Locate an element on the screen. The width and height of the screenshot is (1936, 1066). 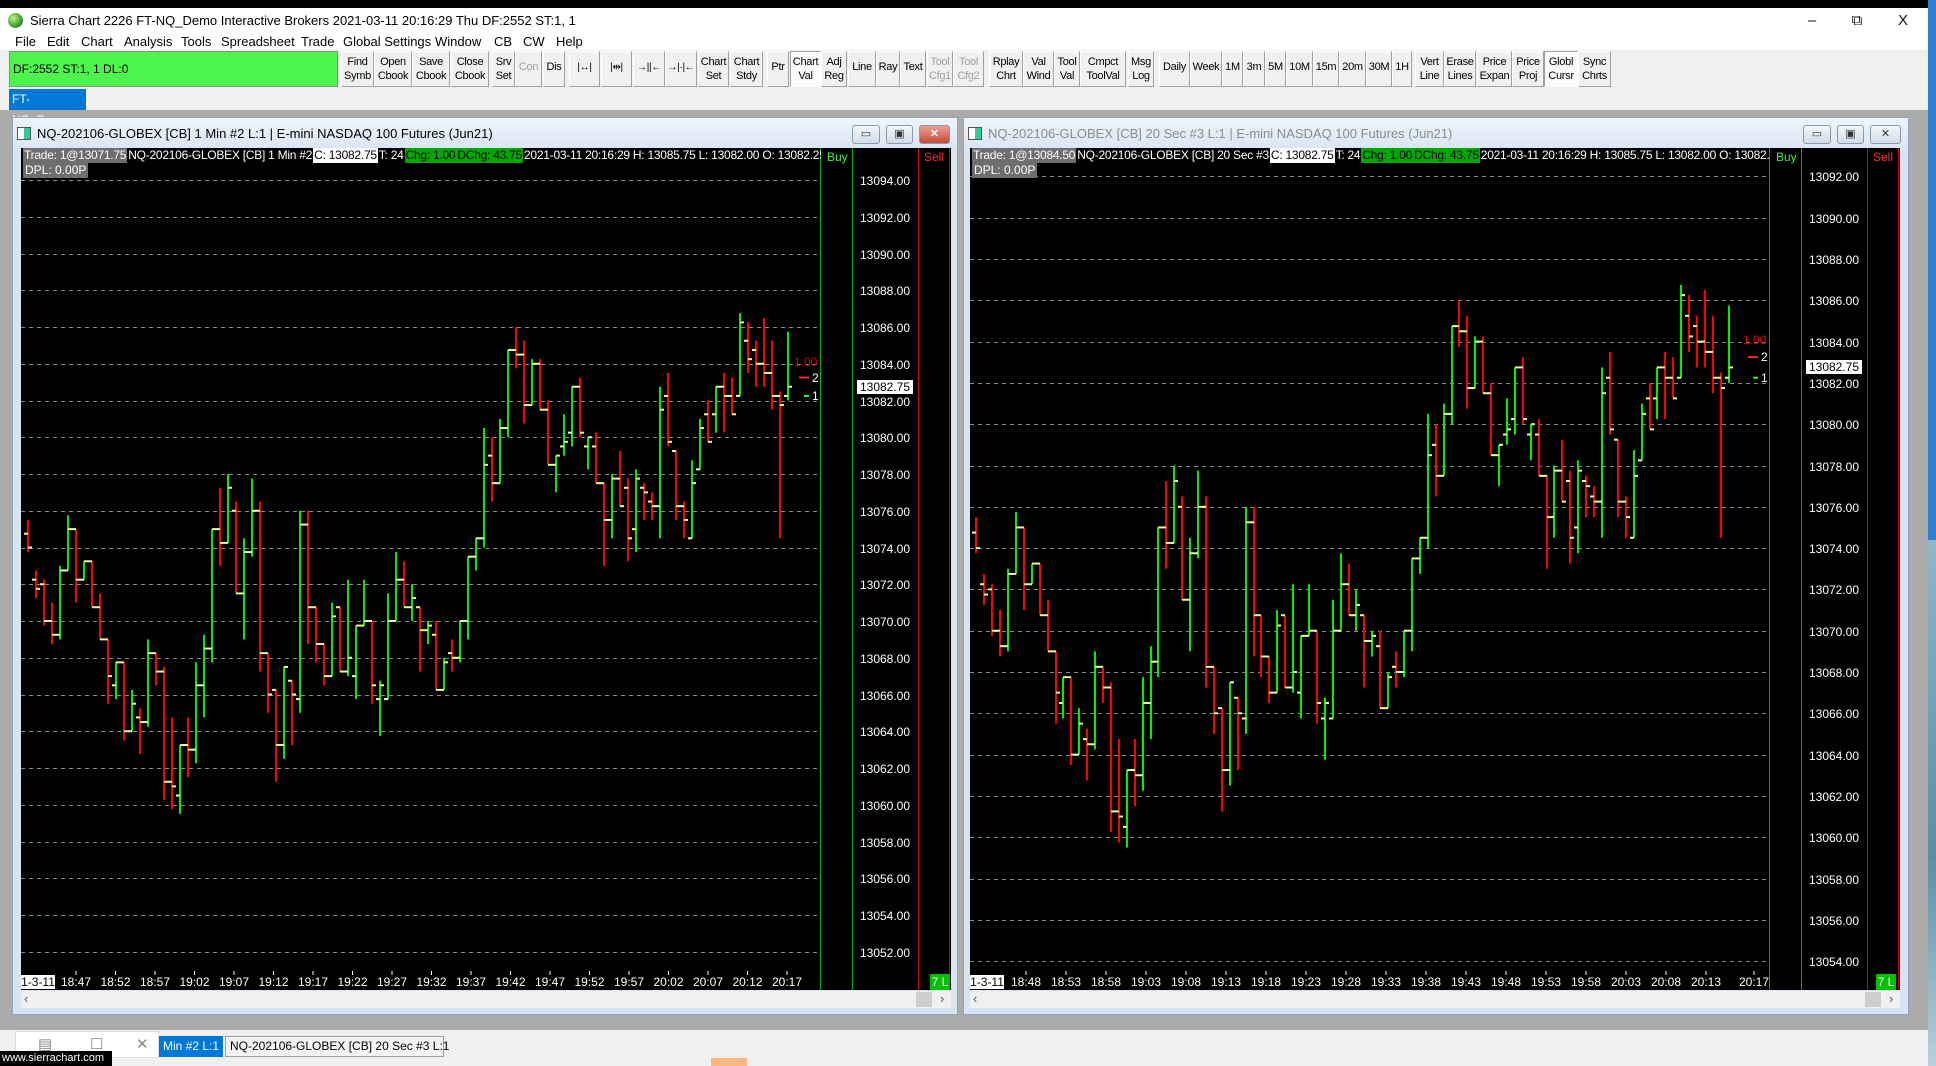
menu-item-tools: Tools is located at coordinates (196, 41).